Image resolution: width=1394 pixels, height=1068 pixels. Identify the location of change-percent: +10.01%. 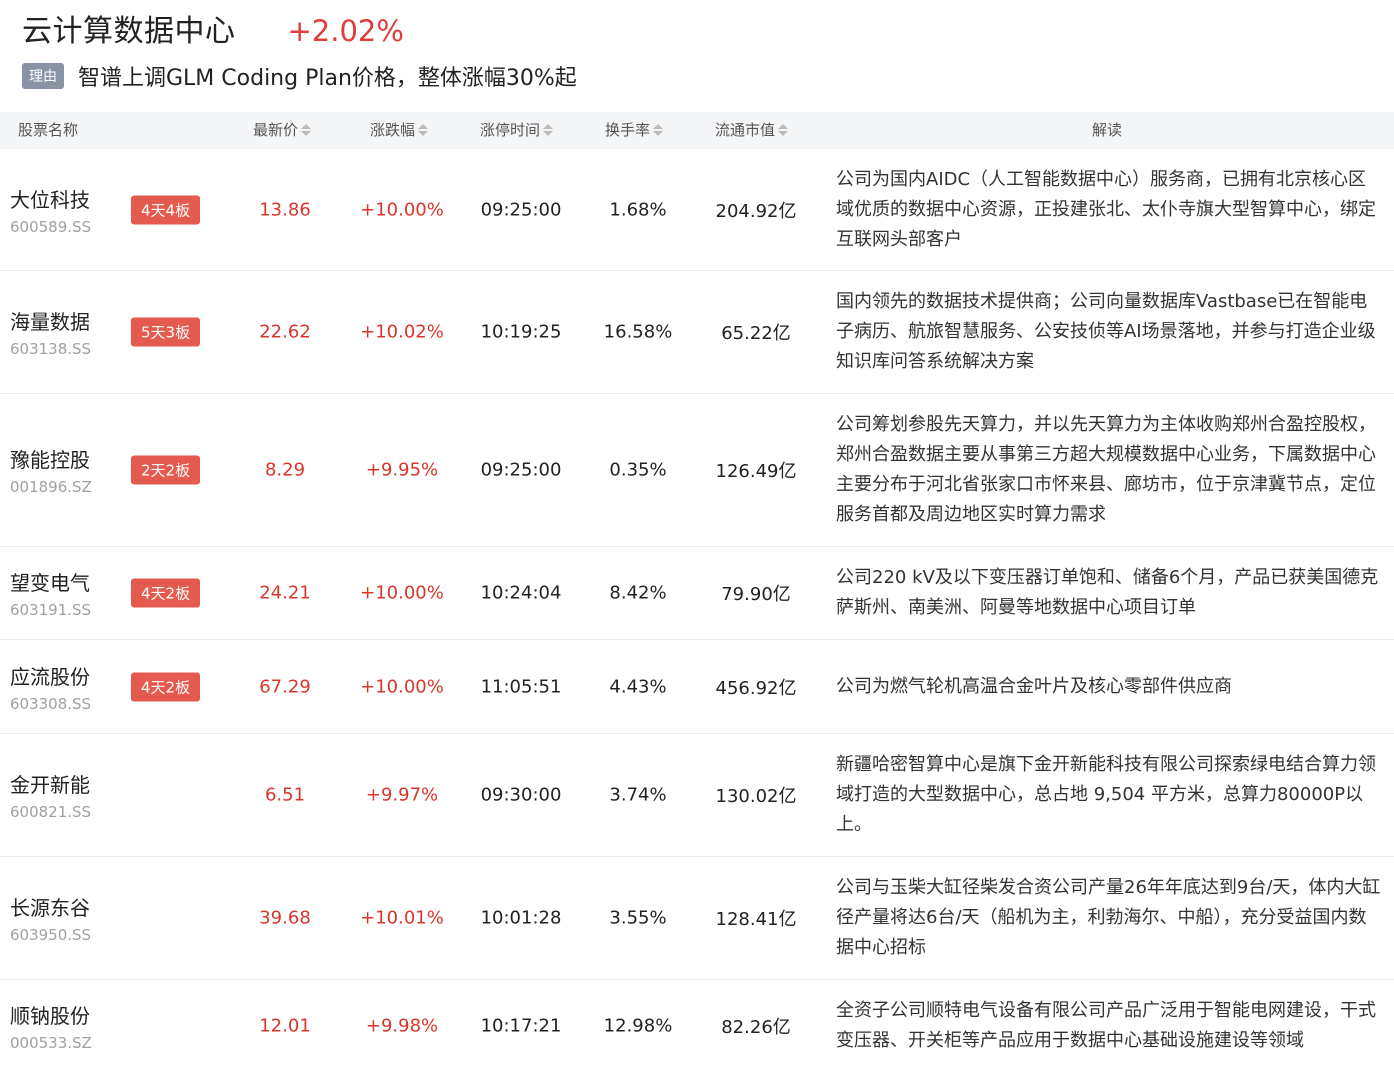
(402, 918).